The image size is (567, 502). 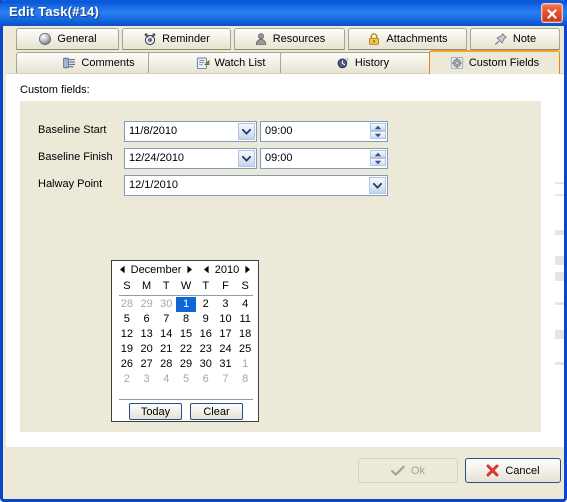 I want to click on capture-artifact, so click(x=559, y=276).